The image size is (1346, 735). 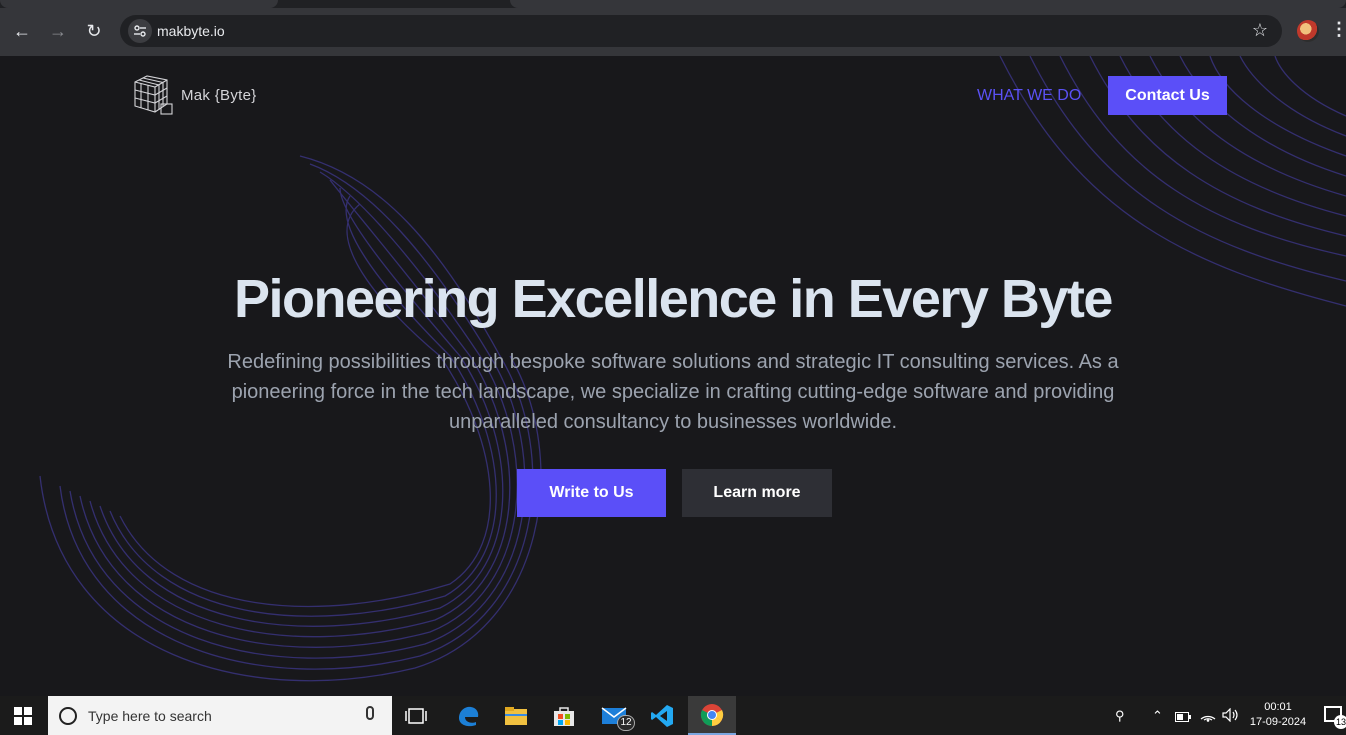 I want to click on mail-unread-badge: 12, so click(x=626, y=723).